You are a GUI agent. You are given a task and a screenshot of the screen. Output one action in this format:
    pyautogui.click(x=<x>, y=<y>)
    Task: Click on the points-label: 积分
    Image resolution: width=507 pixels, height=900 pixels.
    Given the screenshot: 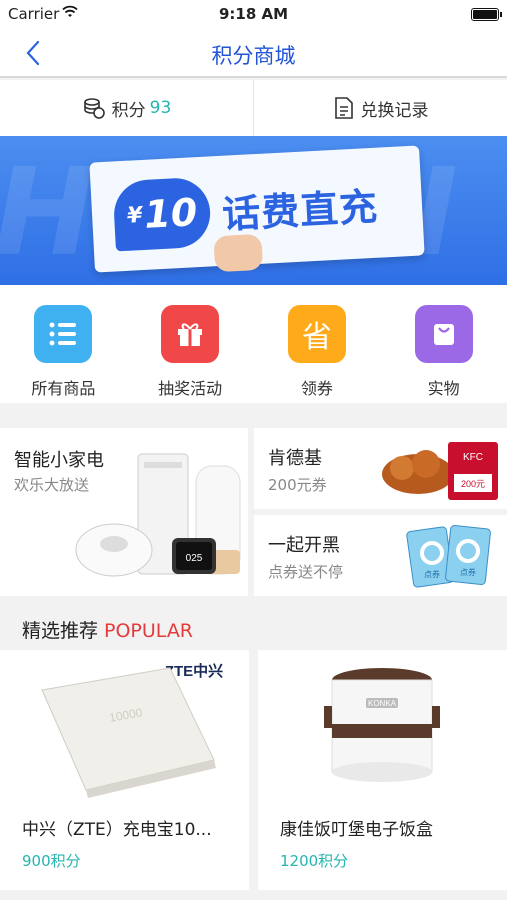 What is the action you would take?
    pyautogui.click(x=128, y=110)
    